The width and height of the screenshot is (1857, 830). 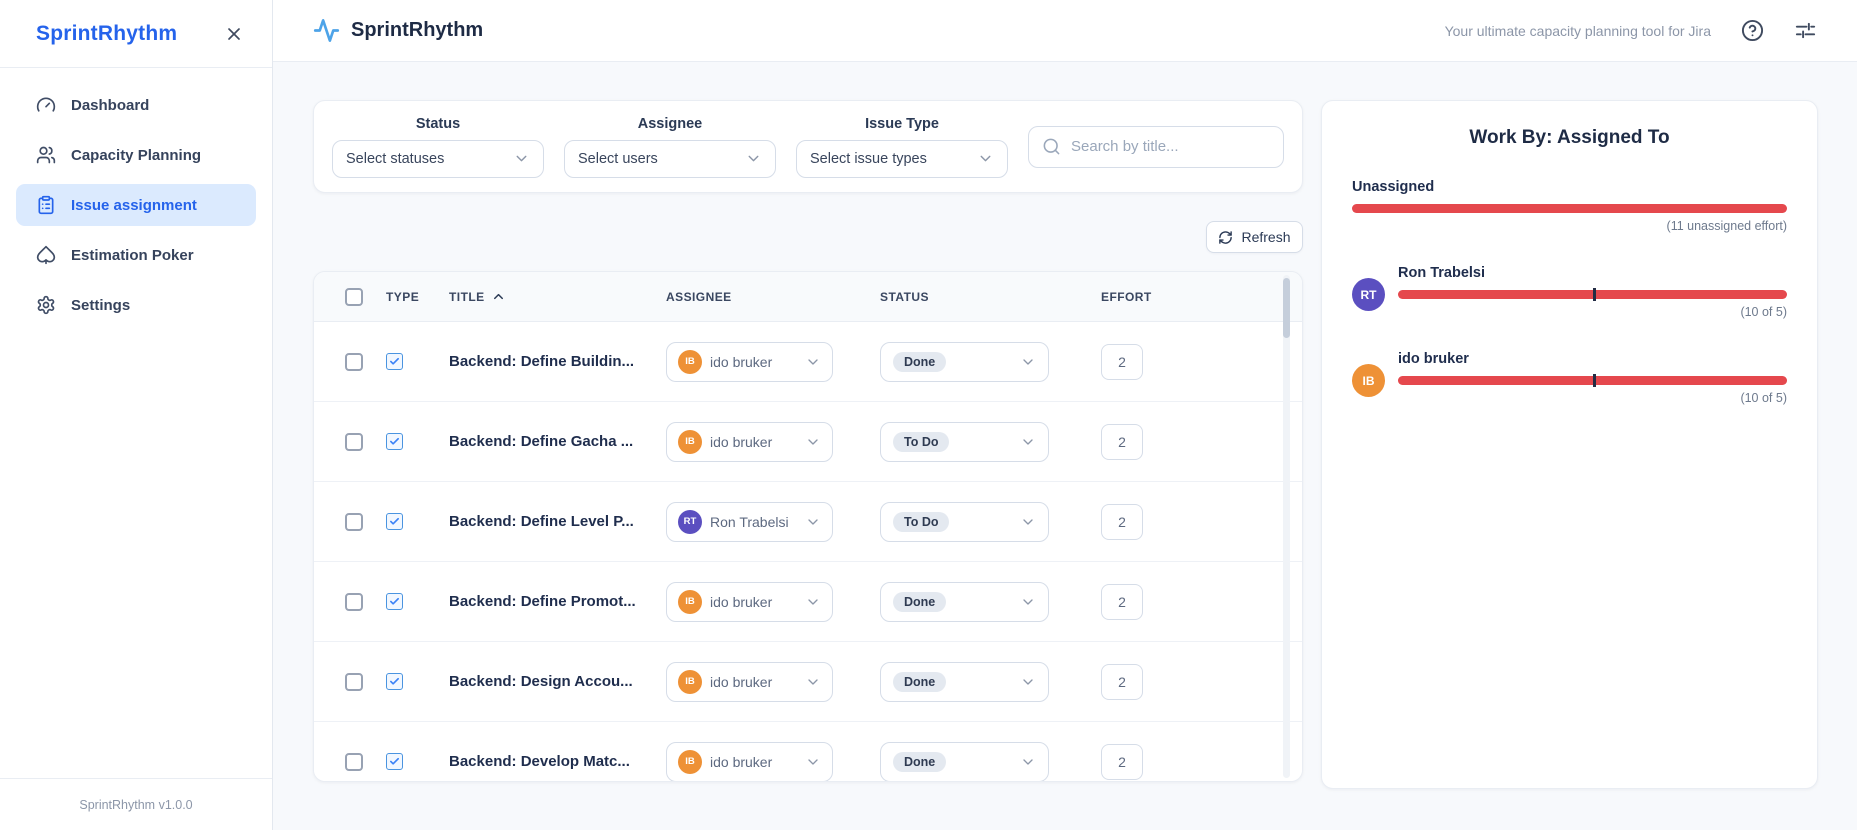 I want to click on search-input, so click(x=1170, y=146).